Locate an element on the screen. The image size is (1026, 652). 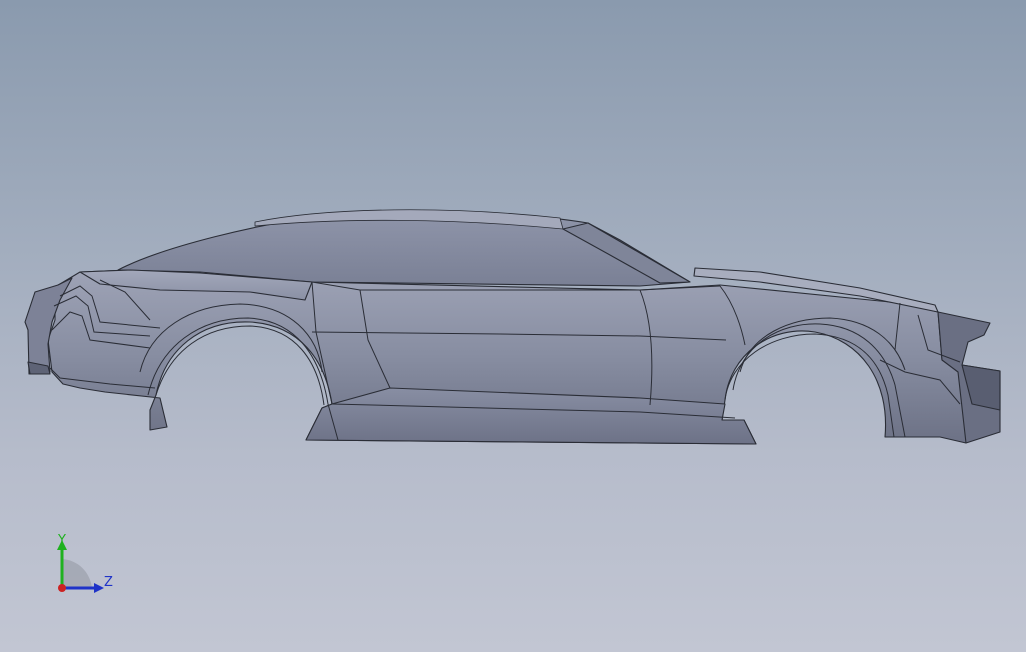
z-axis-head is located at coordinates (99, 588).